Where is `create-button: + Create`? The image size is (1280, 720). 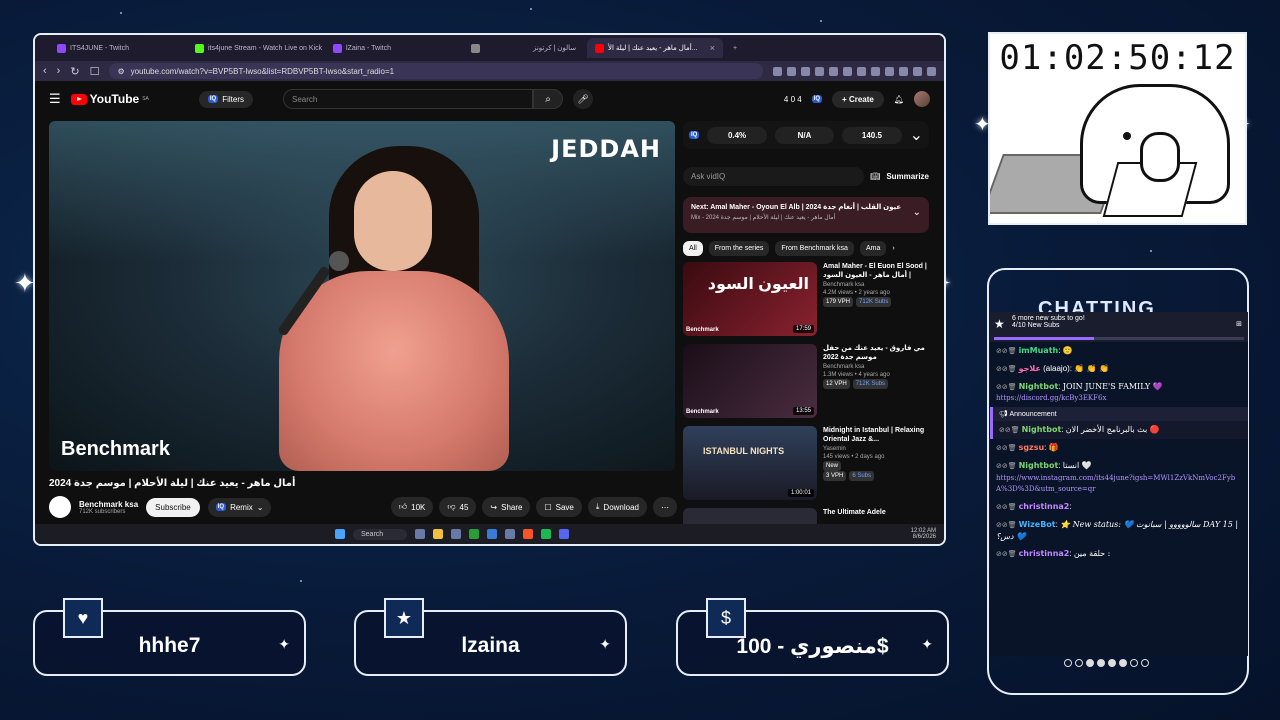
create-button: + Create is located at coordinates (858, 99).